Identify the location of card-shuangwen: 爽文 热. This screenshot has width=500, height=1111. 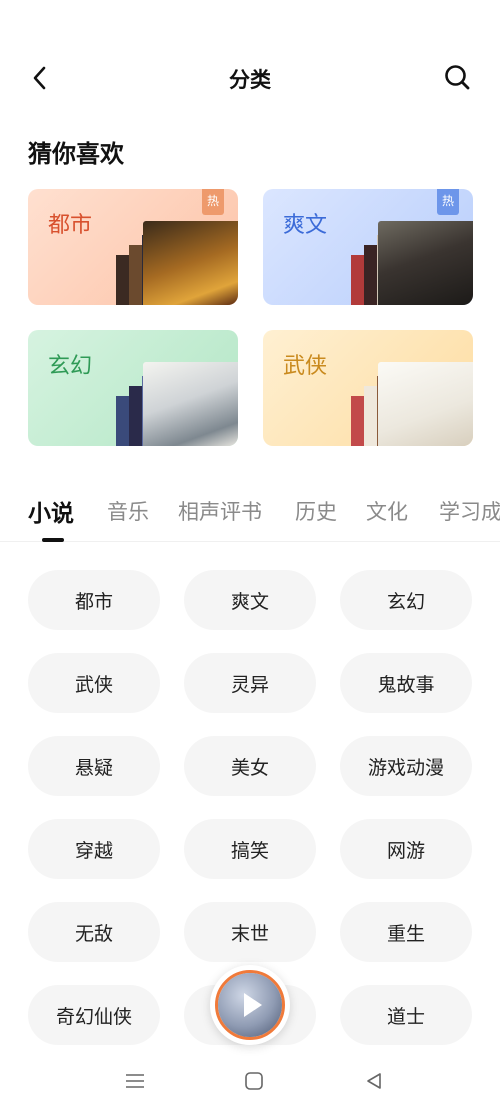
(368, 247).